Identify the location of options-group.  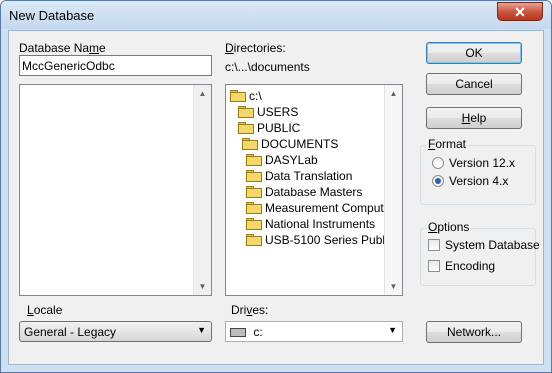
(478, 257).